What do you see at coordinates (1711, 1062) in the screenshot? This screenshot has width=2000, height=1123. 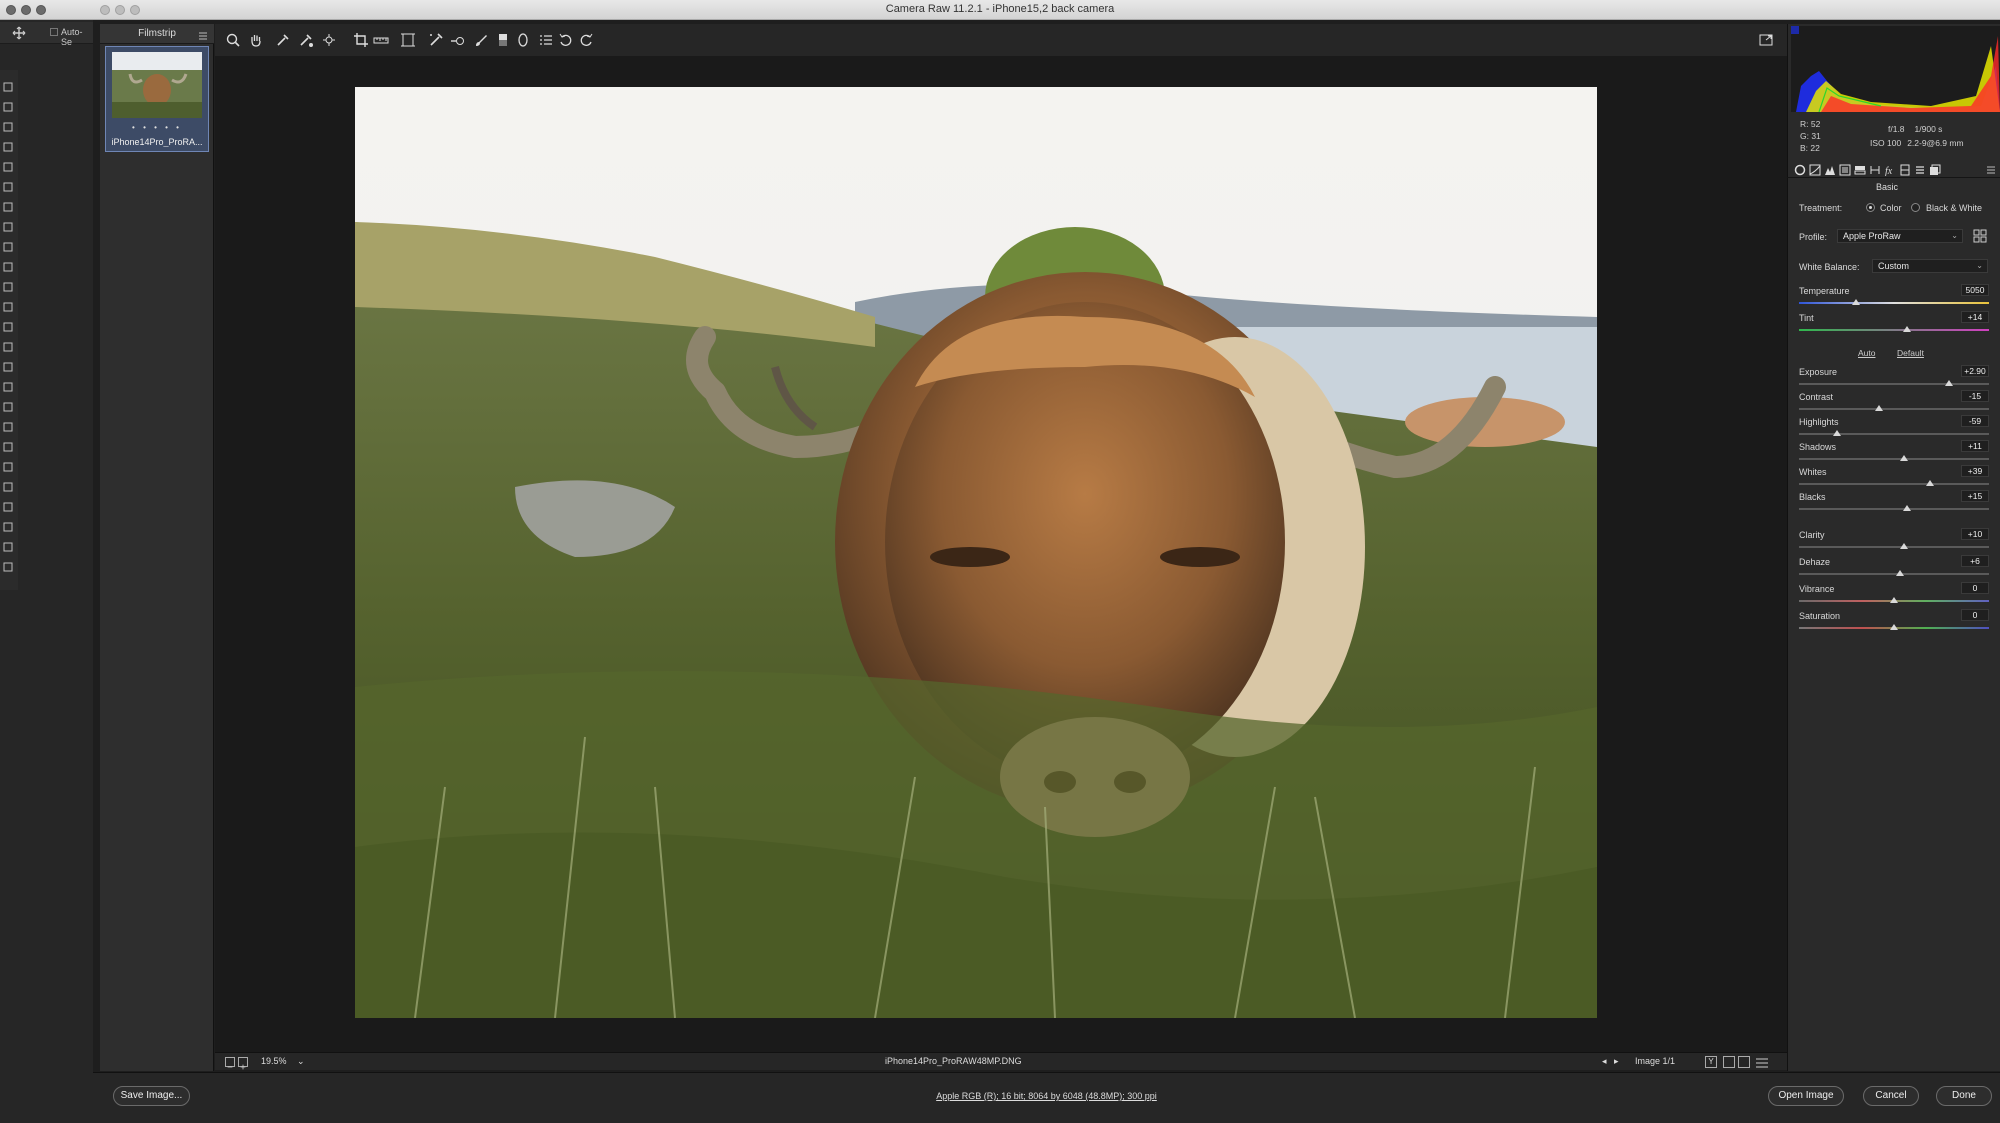 I see `before-after-toggle-icon: Y` at bounding box center [1711, 1062].